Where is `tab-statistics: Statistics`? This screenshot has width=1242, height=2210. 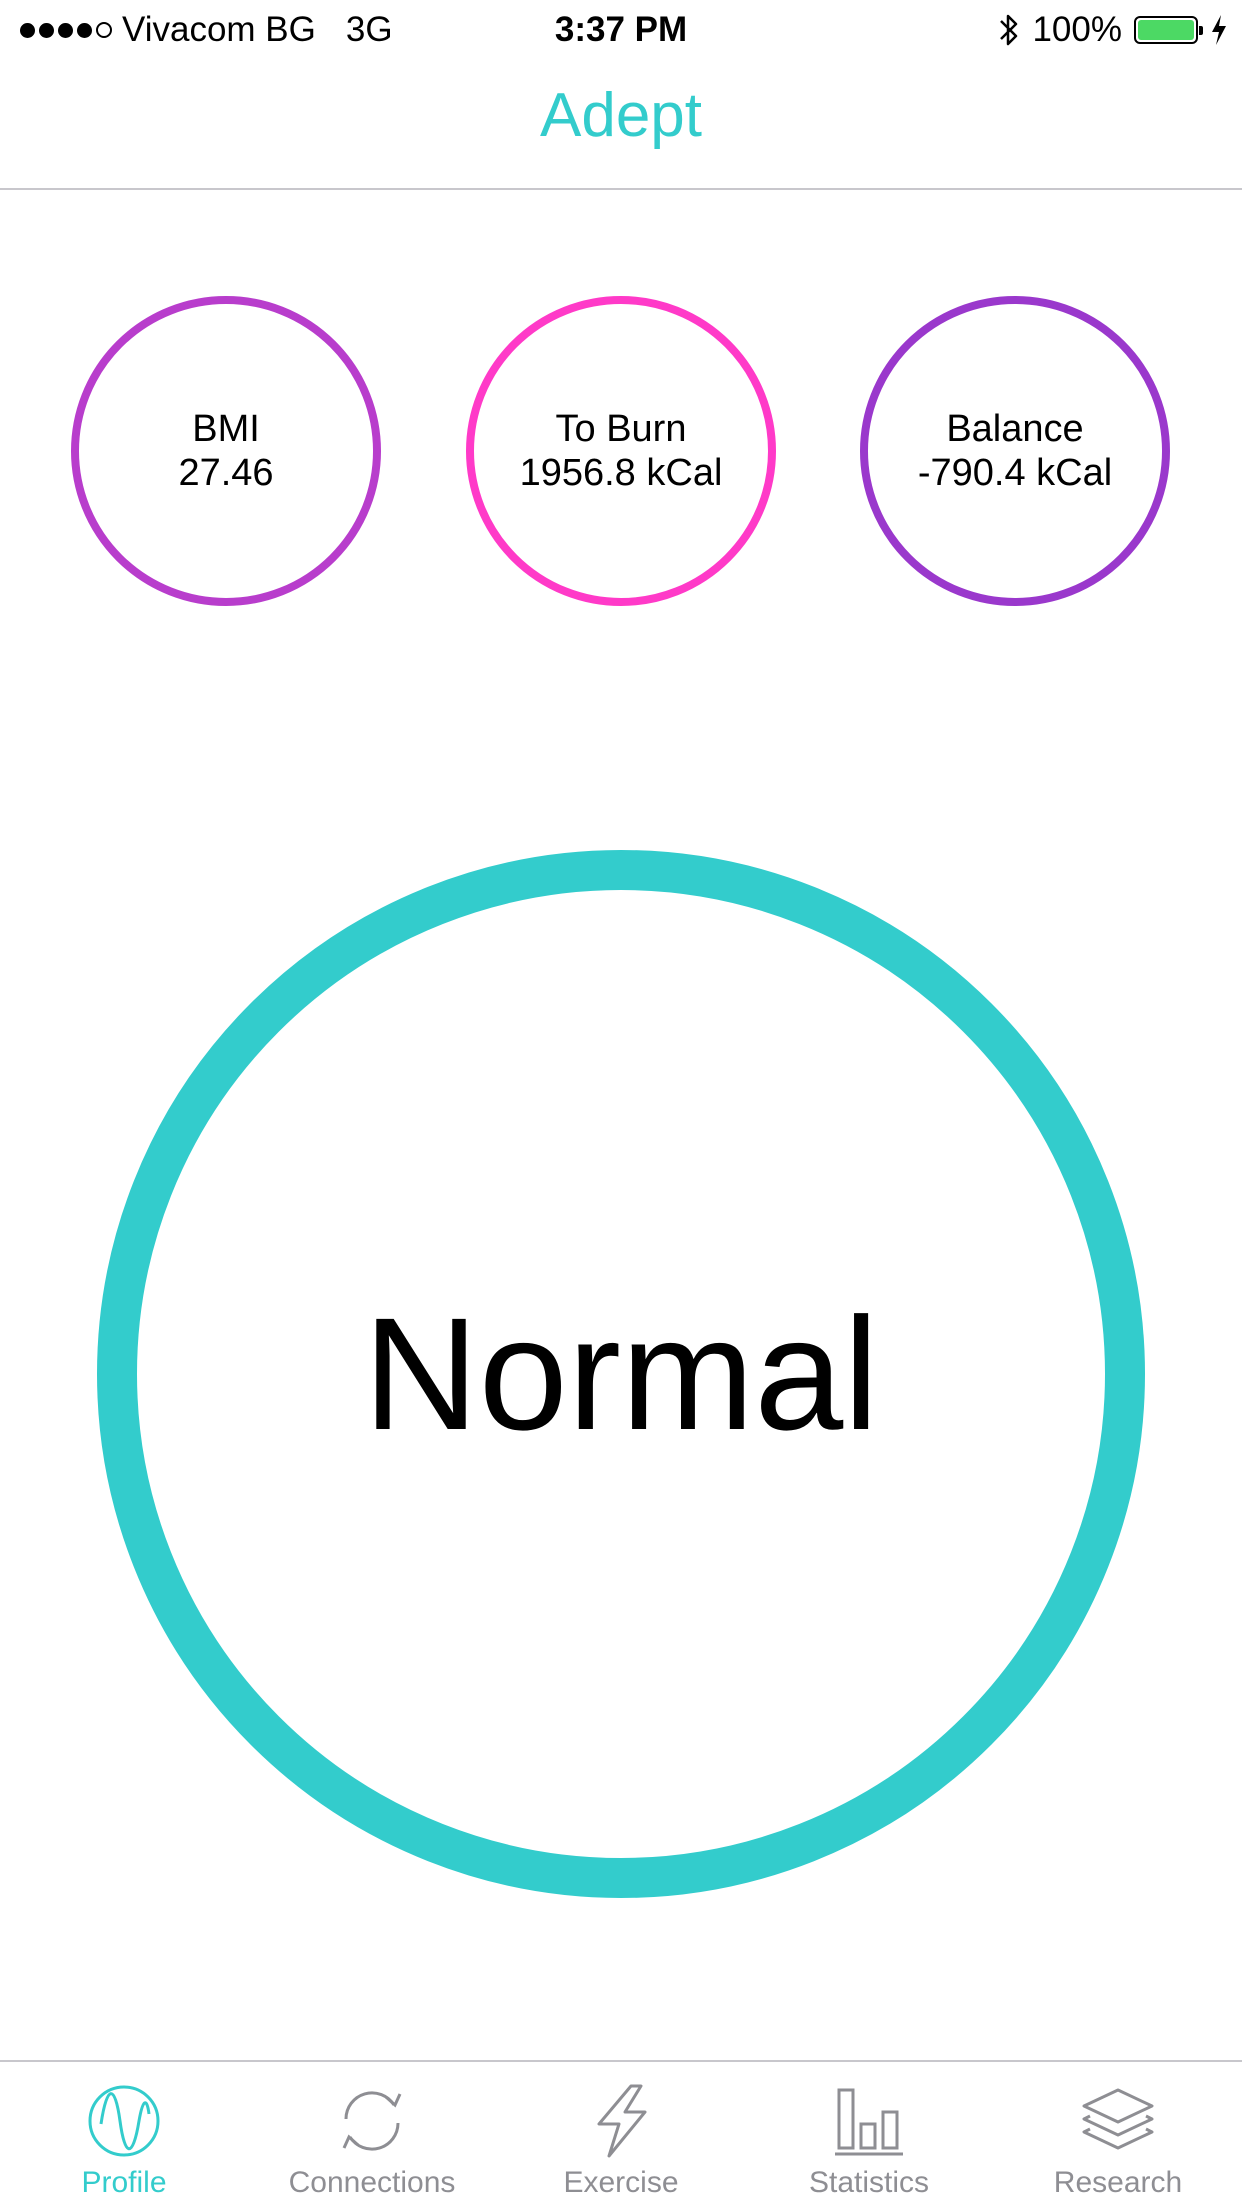
tab-statistics: Statistics is located at coordinates (869, 2136).